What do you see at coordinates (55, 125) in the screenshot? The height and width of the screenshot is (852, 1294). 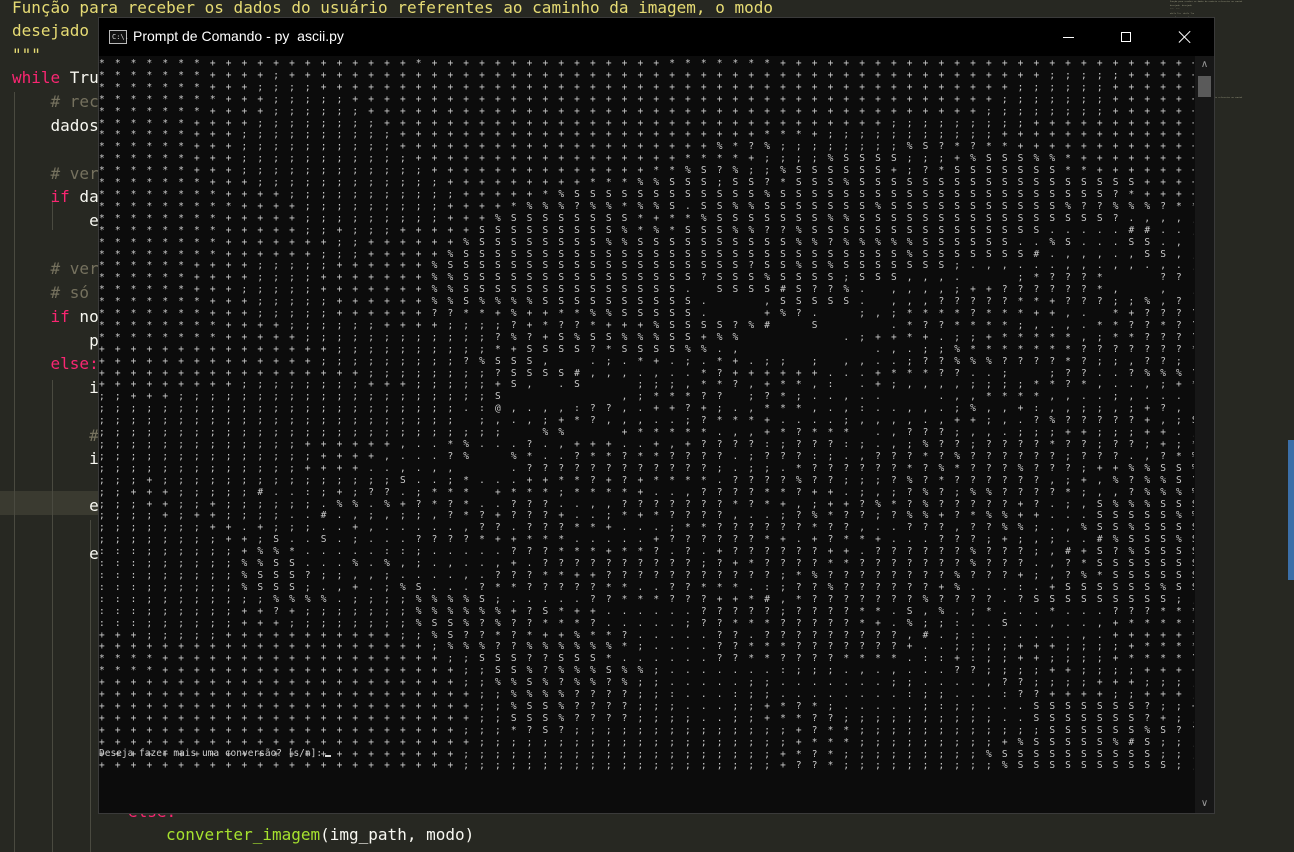 I see `code-line: dados` at bounding box center [55, 125].